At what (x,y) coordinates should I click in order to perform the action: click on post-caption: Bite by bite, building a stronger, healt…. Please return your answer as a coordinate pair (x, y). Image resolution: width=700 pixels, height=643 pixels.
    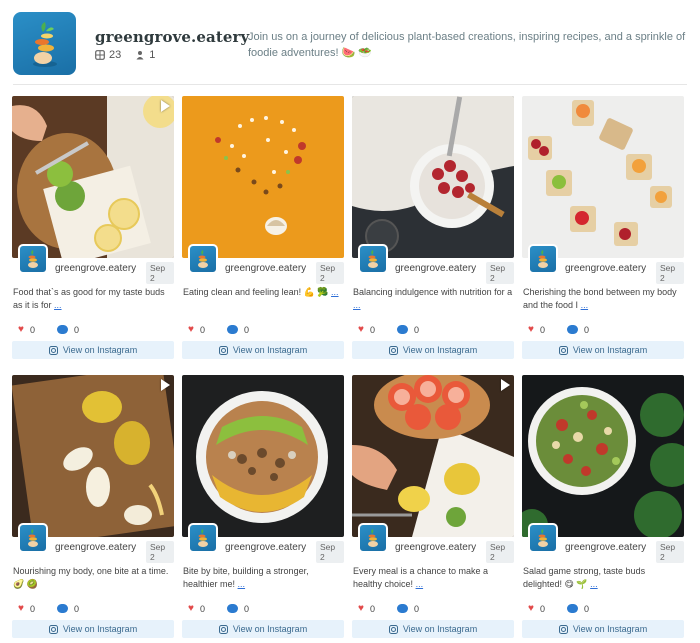
    Looking at the image, I should click on (263, 578).